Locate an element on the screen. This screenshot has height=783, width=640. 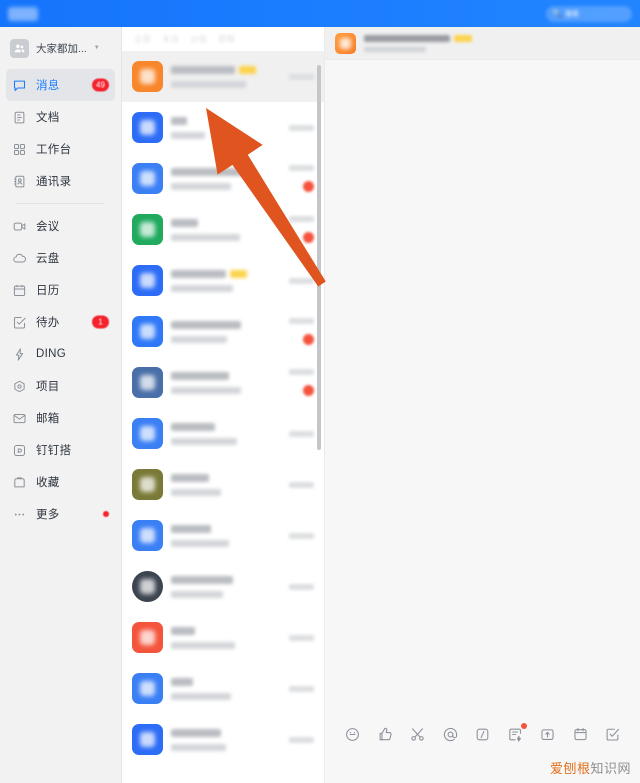
filter-mentions: @我 is located at coordinates (198, 39).